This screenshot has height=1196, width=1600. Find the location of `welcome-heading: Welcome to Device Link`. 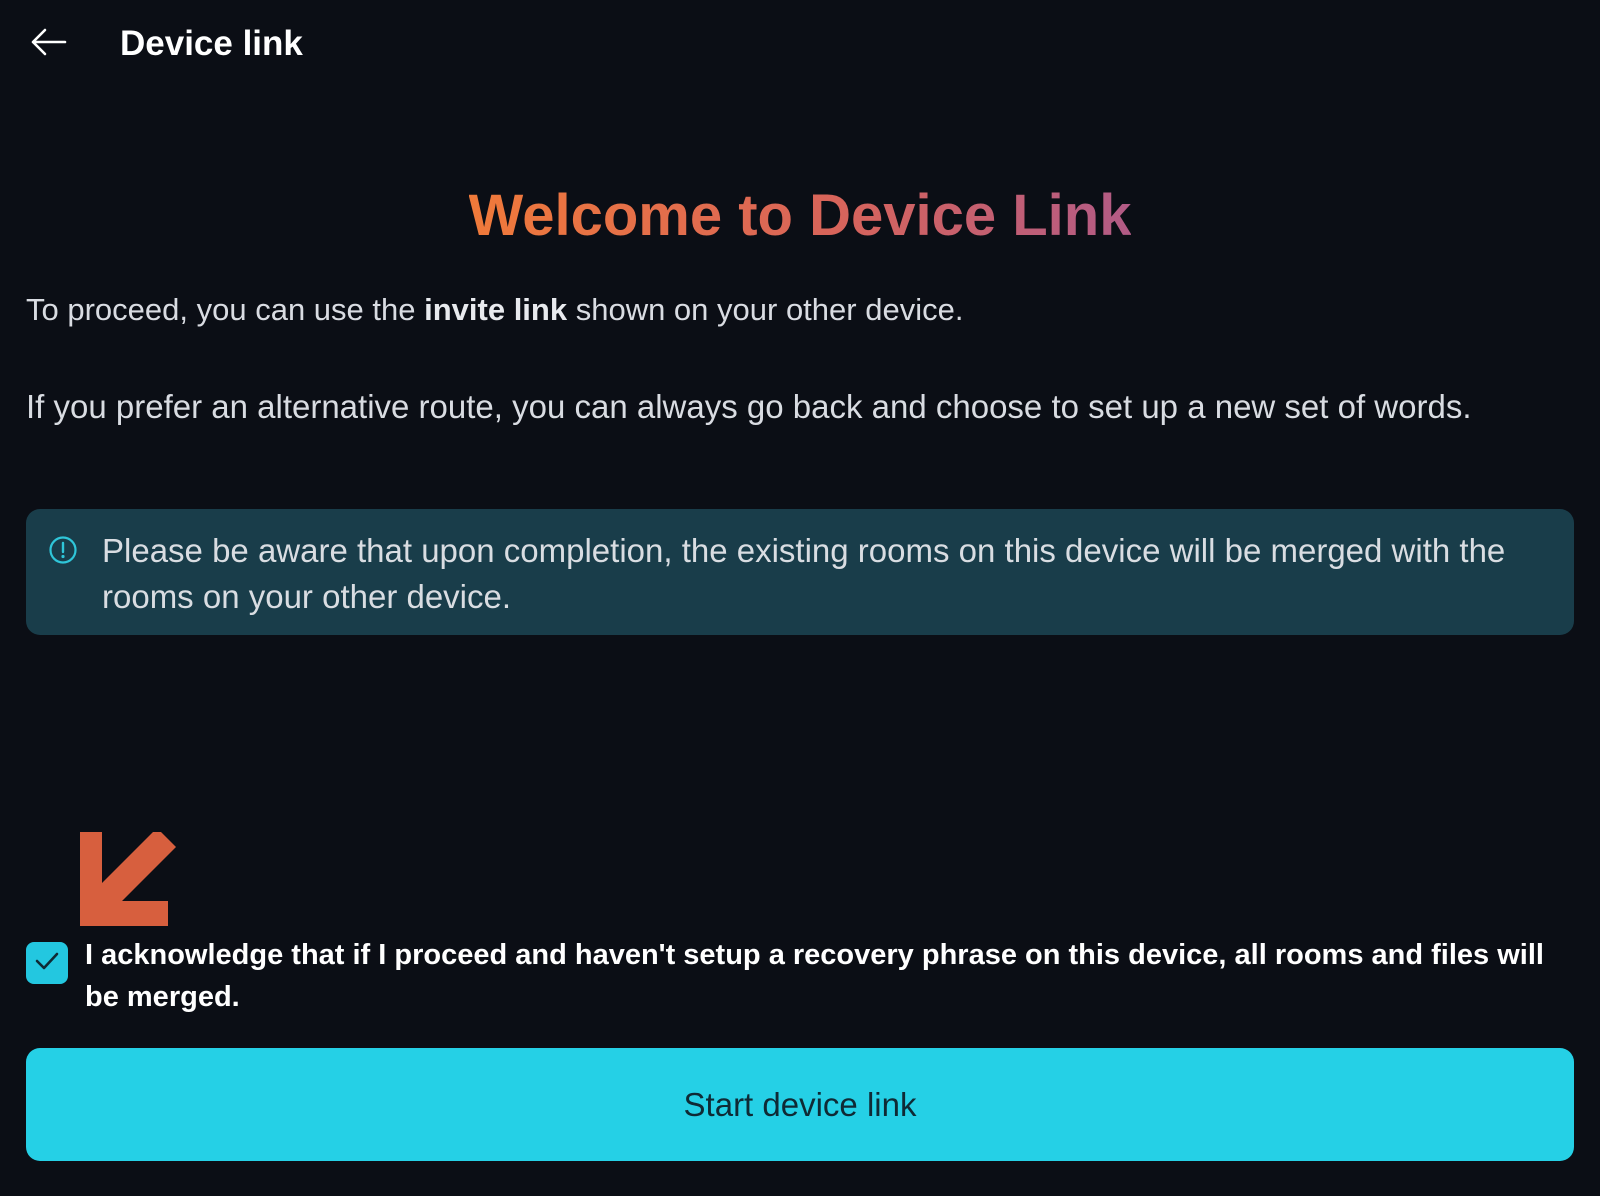

welcome-heading: Welcome to Device Link is located at coordinates (800, 215).